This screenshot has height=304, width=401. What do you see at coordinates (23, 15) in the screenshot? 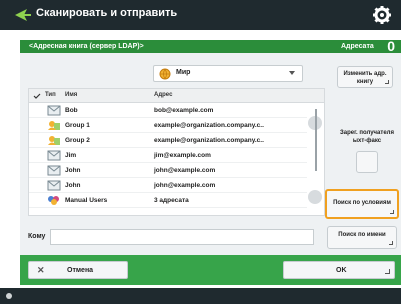
I see `scan-send-icon` at bounding box center [23, 15].